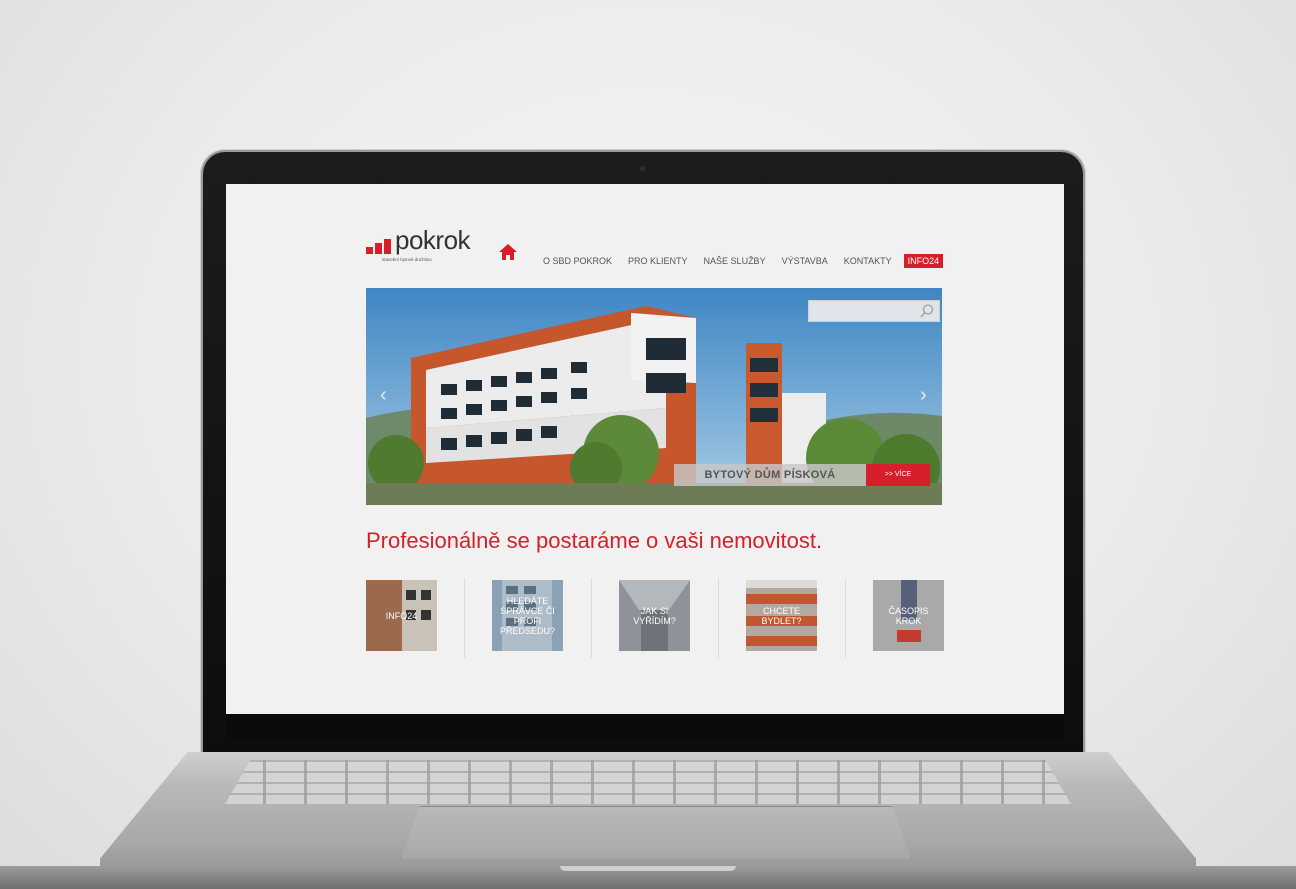 The width and height of the screenshot is (1296, 889). Describe the element at coordinates (735, 261) in the screenshot. I see `nav-item-nase-sluzby: NAŠE SLUŽBY` at that location.